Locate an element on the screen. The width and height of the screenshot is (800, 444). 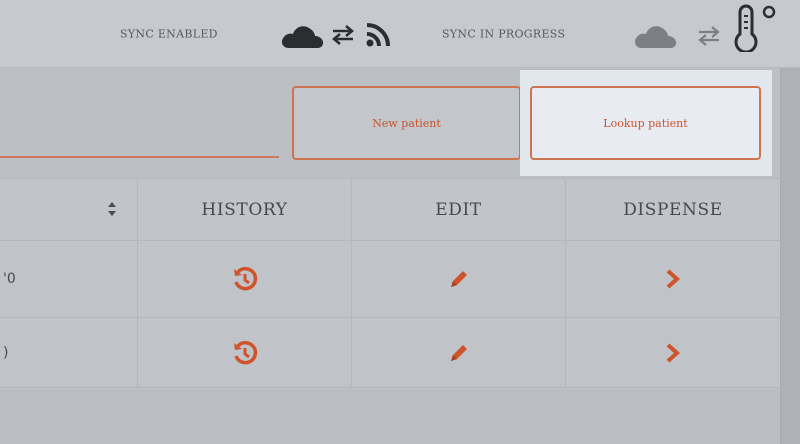
cell-text: '0 is located at coordinates (9, 279).